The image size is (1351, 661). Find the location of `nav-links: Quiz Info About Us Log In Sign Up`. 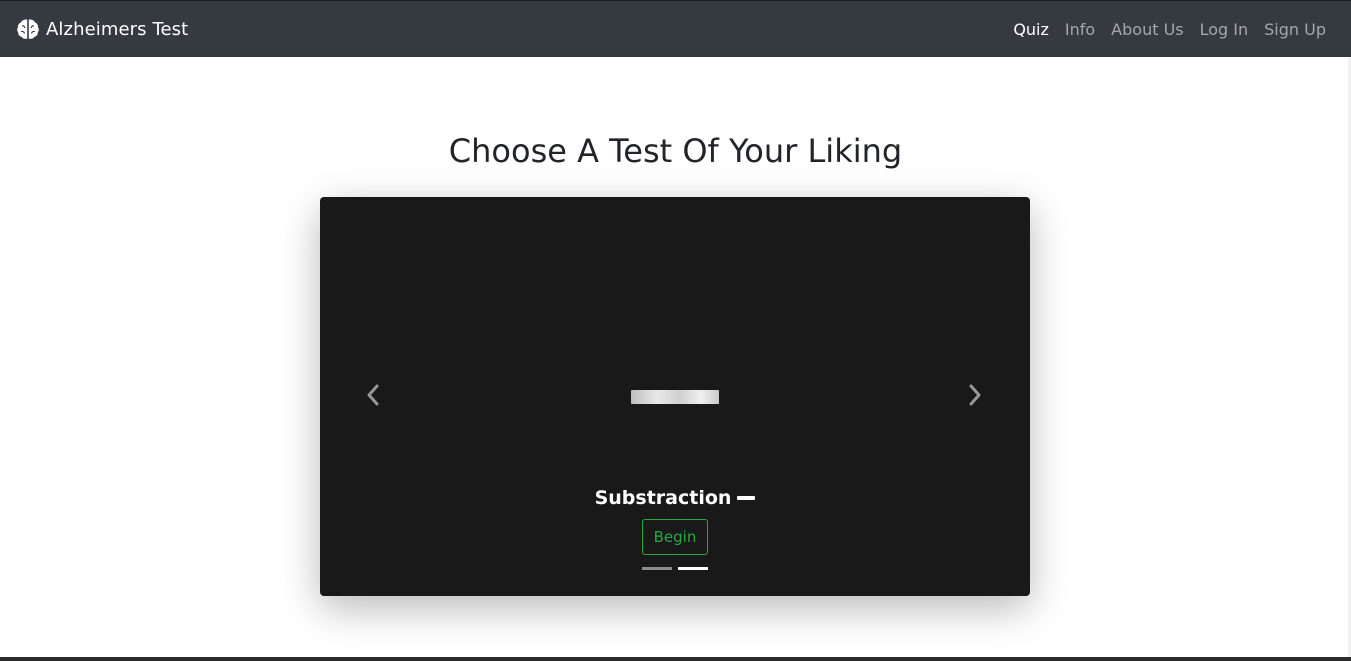

nav-links: Quiz Info About Us Log In Sign Up is located at coordinates (1174, 29).